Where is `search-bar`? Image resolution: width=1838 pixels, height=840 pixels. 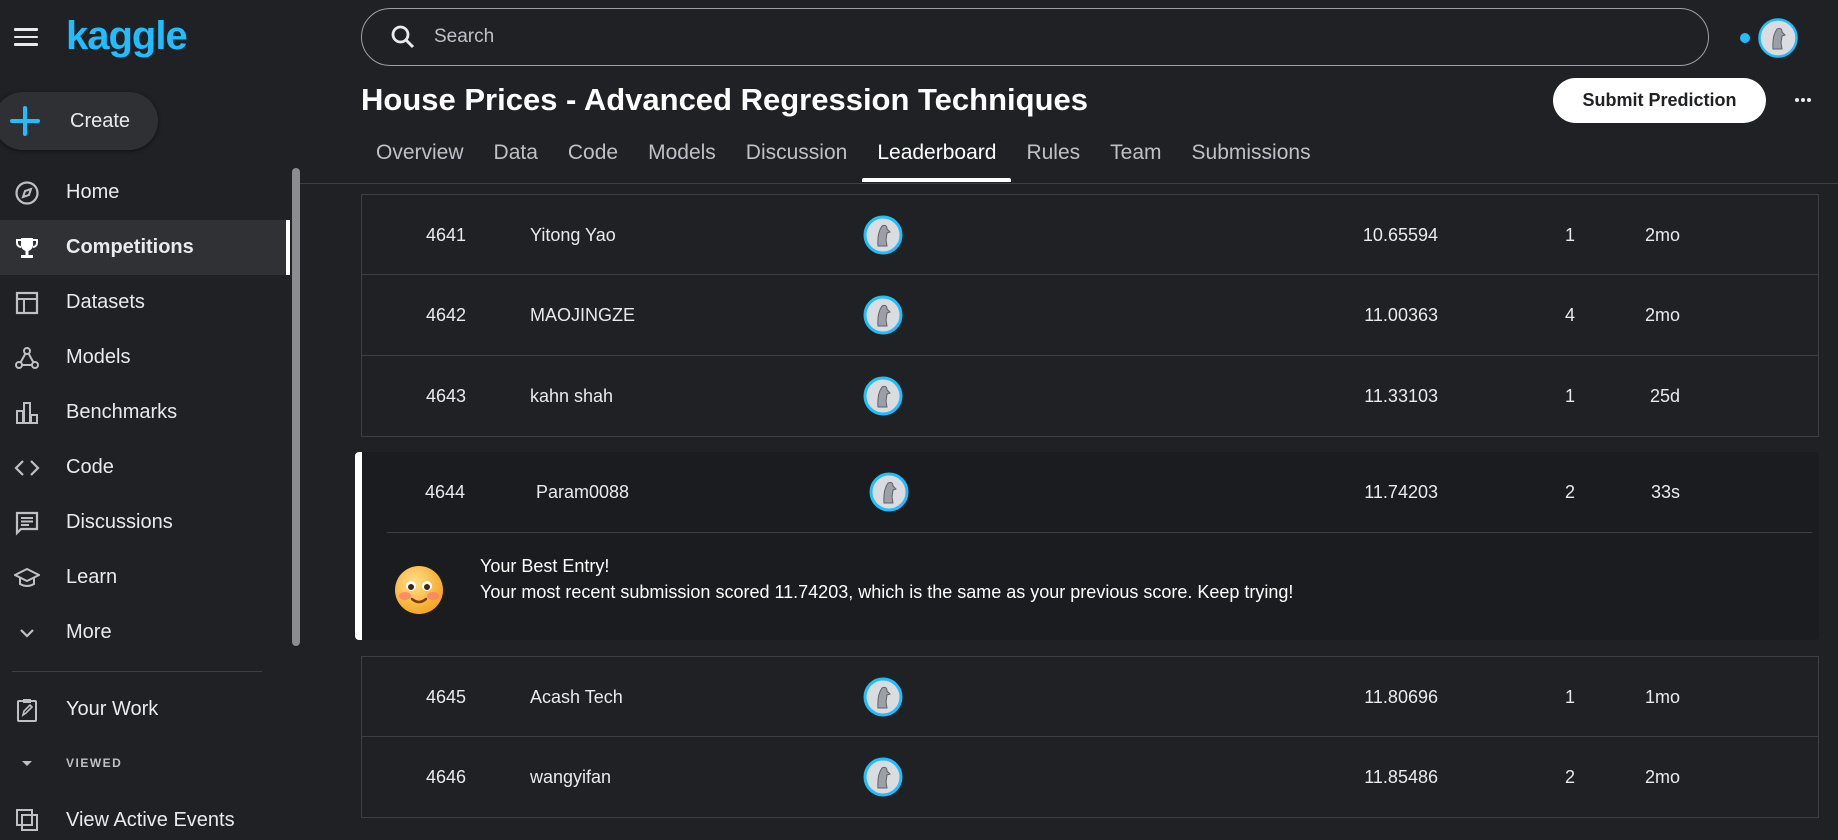 search-bar is located at coordinates (1035, 37).